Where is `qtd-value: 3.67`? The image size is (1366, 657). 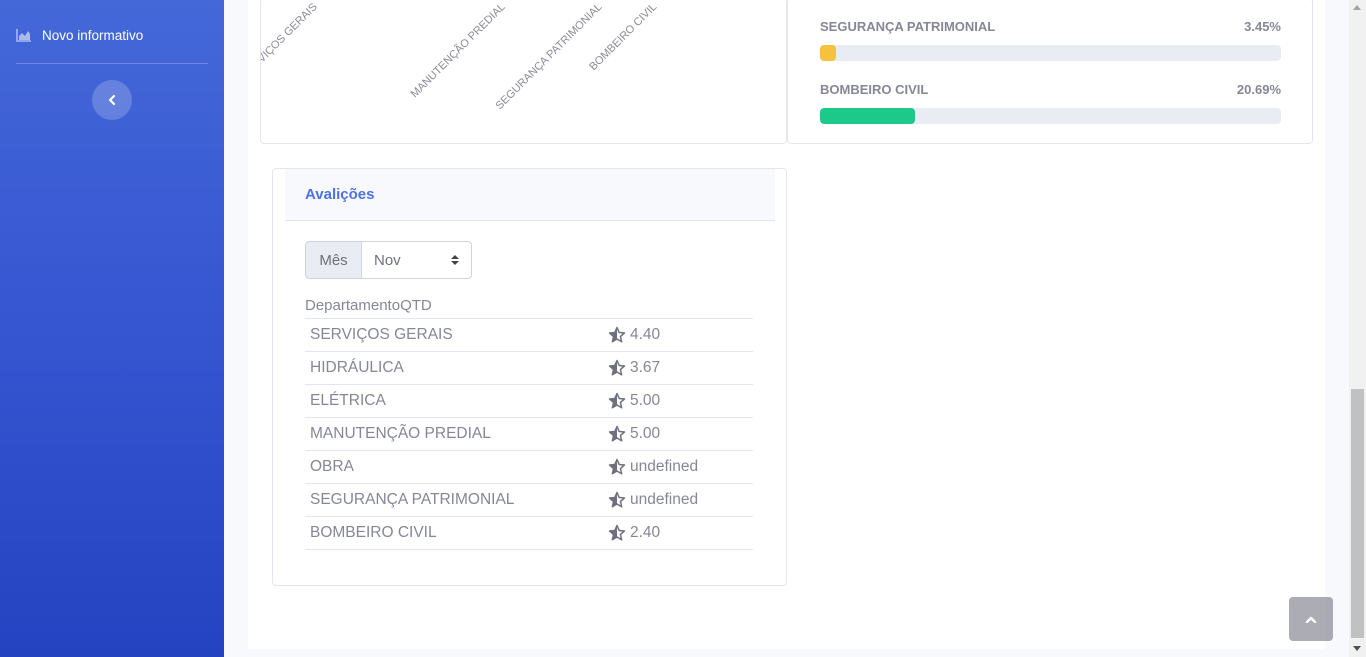 qtd-value: 3.67 is located at coordinates (645, 367).